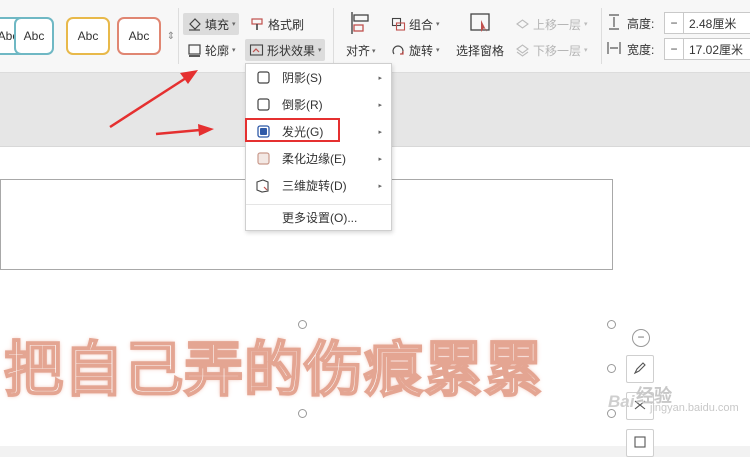  I want to click on align-icon, so click(361, 23).